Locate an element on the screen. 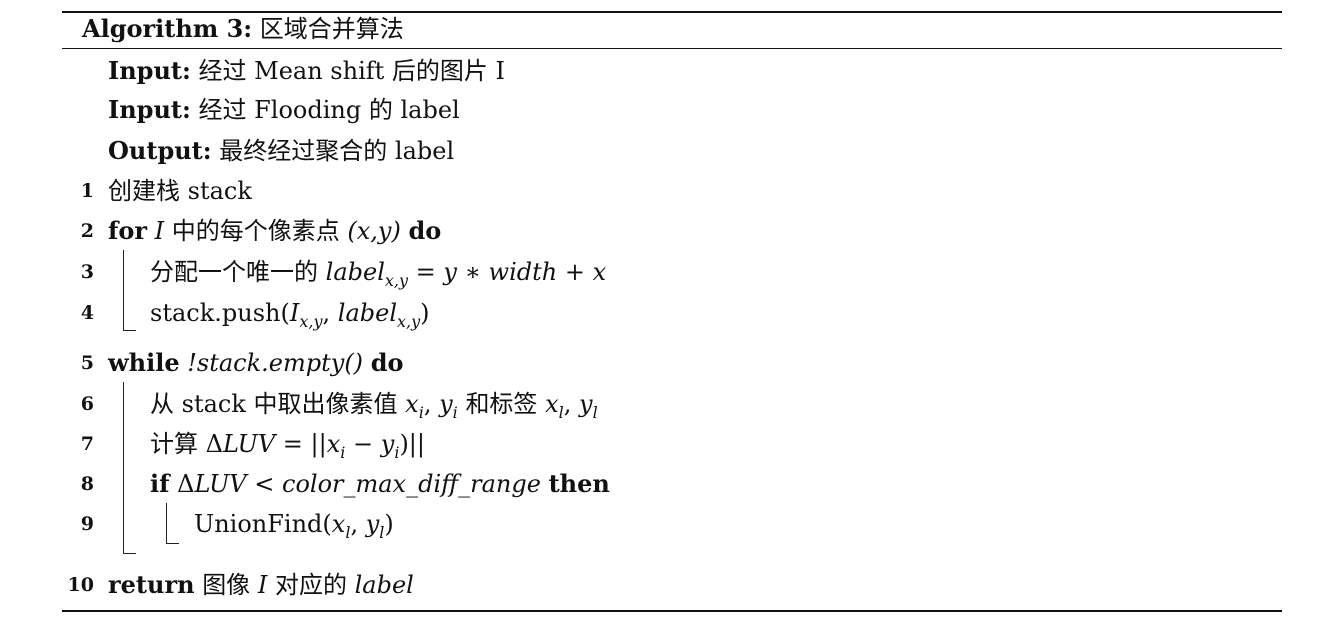  keyword-return: return is located at coordinates (151, 584).